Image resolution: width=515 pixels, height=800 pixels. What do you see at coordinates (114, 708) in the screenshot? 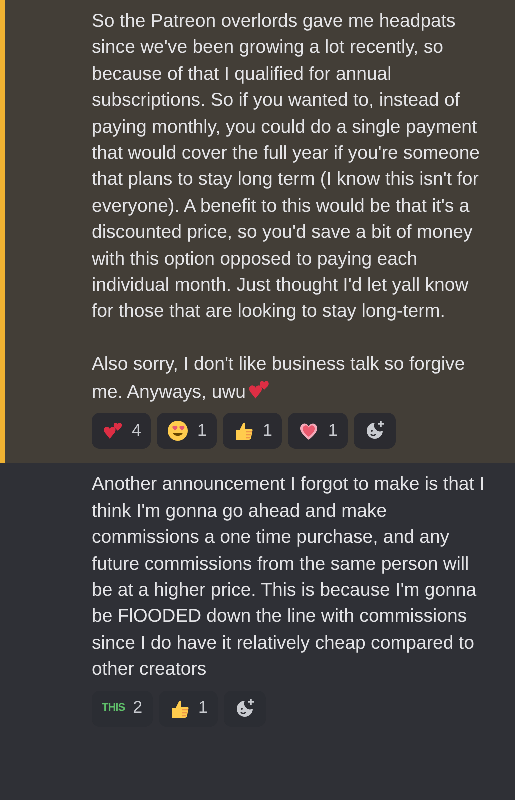
I see `this-emoji: THIS` at bounding box center [114, 708].